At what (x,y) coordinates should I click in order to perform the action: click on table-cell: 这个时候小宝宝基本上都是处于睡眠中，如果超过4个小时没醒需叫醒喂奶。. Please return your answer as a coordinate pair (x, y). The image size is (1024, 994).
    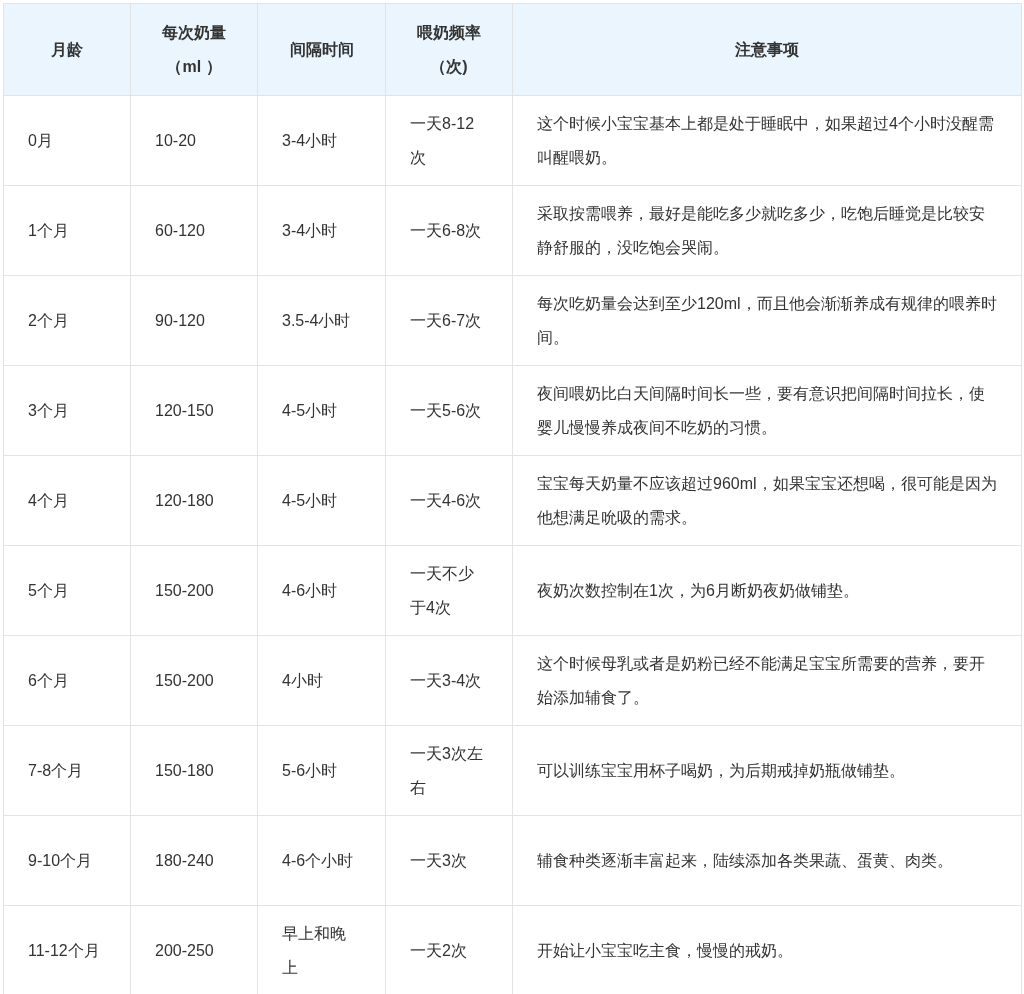
    Looking at the image, I should click on (767, 140).